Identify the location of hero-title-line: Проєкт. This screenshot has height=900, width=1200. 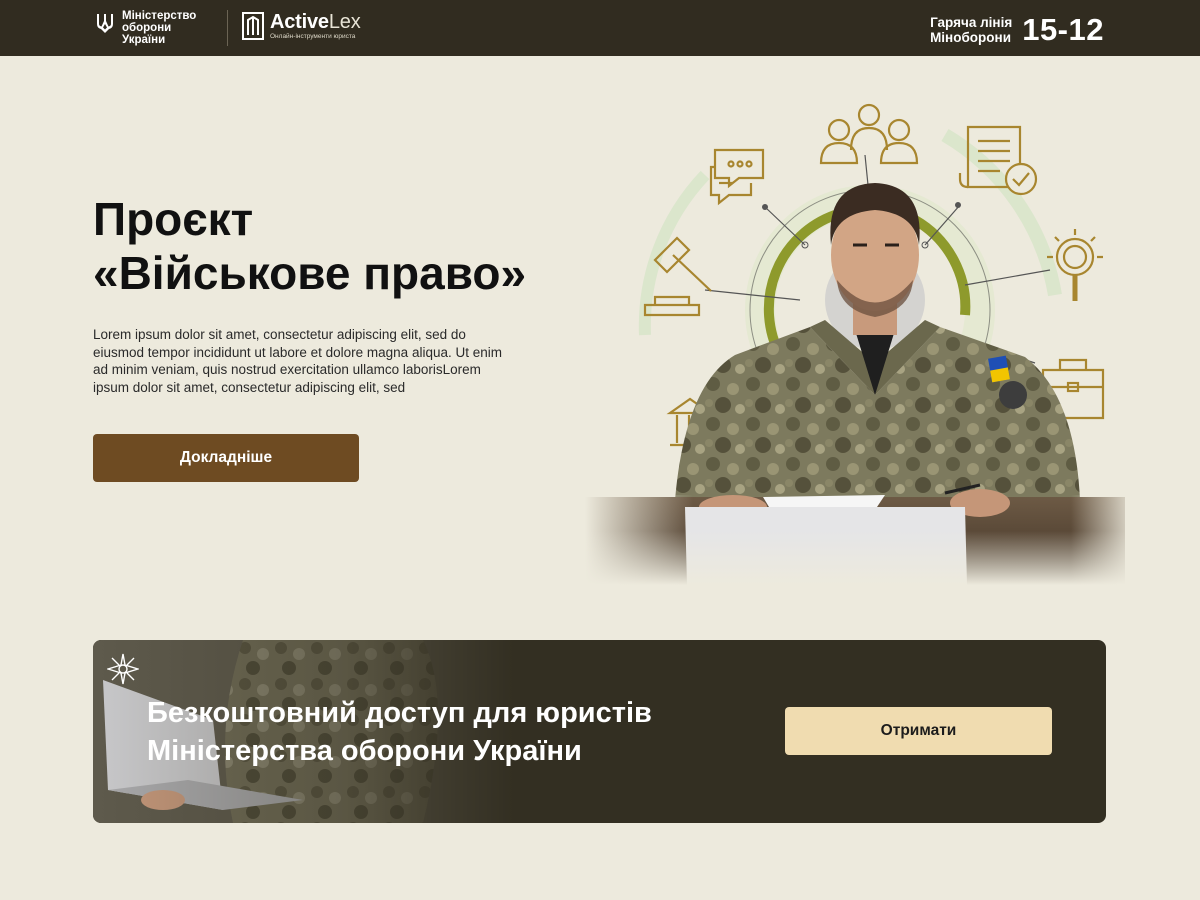
(173, 219).